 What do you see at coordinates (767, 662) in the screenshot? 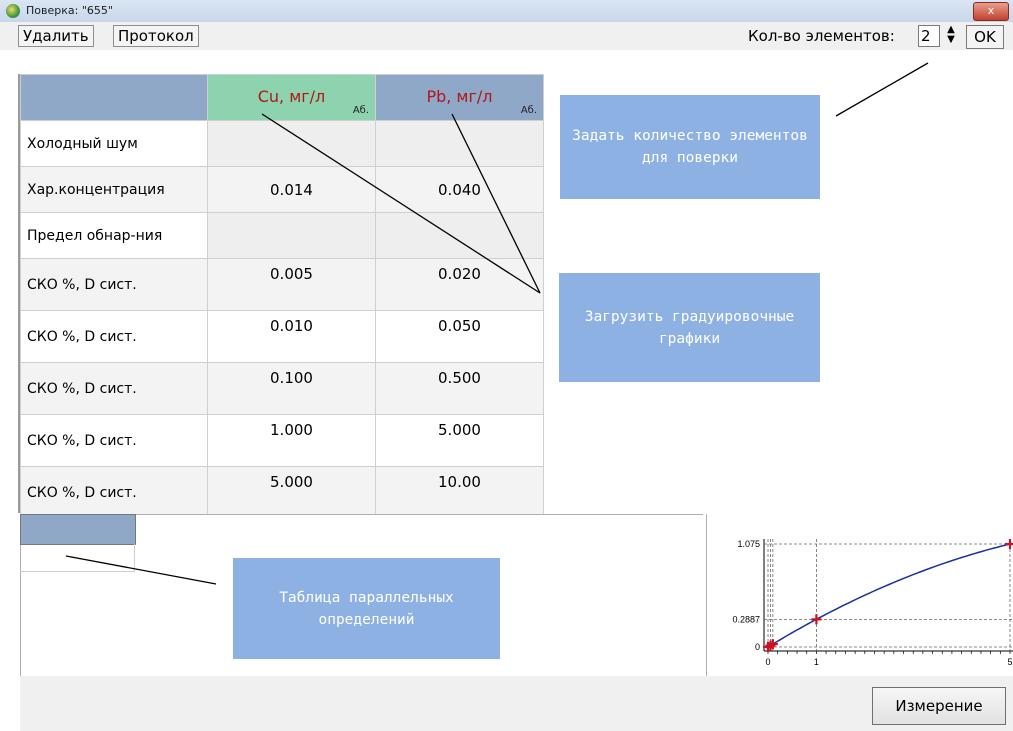
I see `x-tick-label: 0` at bounding box center [767, 662].